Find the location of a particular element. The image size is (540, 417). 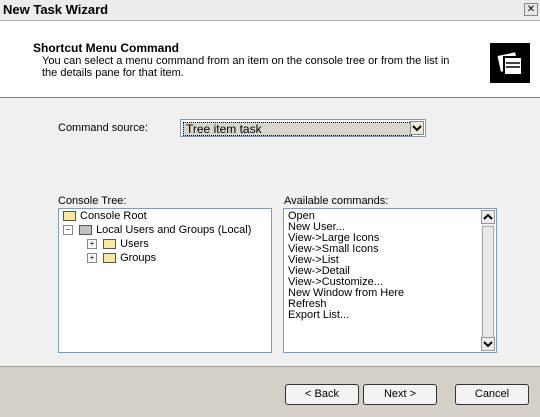

close-icon: ✕ is located at coordinates (531, 9).